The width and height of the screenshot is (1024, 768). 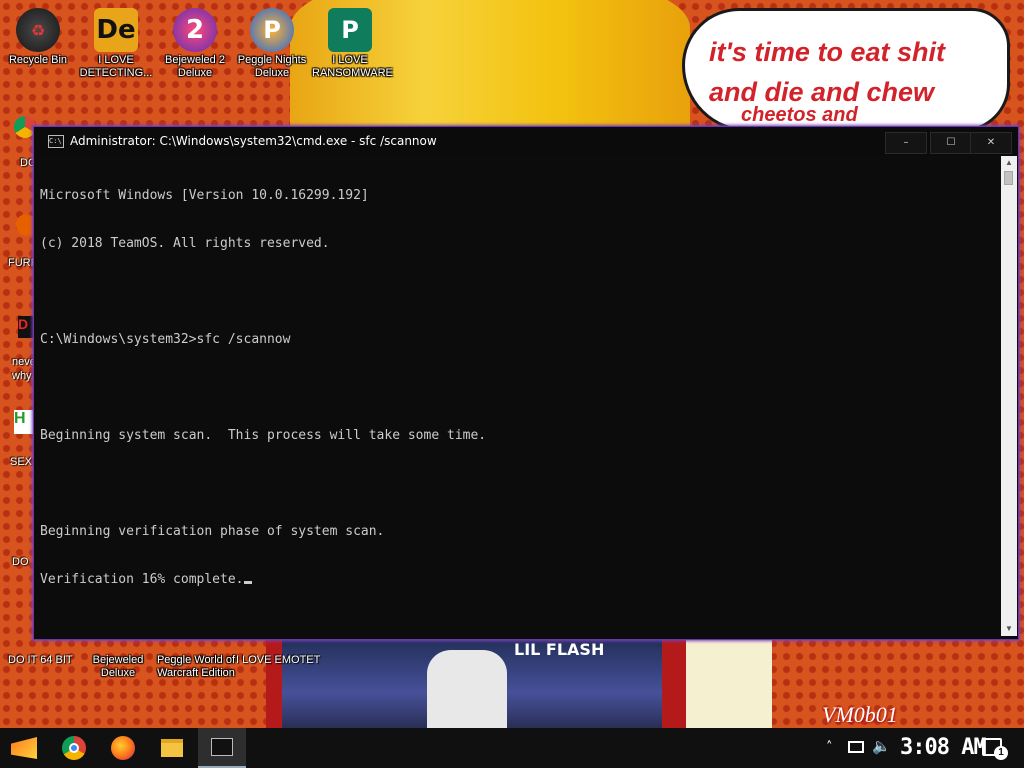 What do you see at coordinates (1009, 396) in the screenshot?
I see `vertical-scrollbar: ▲ ▼` at bounding box center [1009, 396].